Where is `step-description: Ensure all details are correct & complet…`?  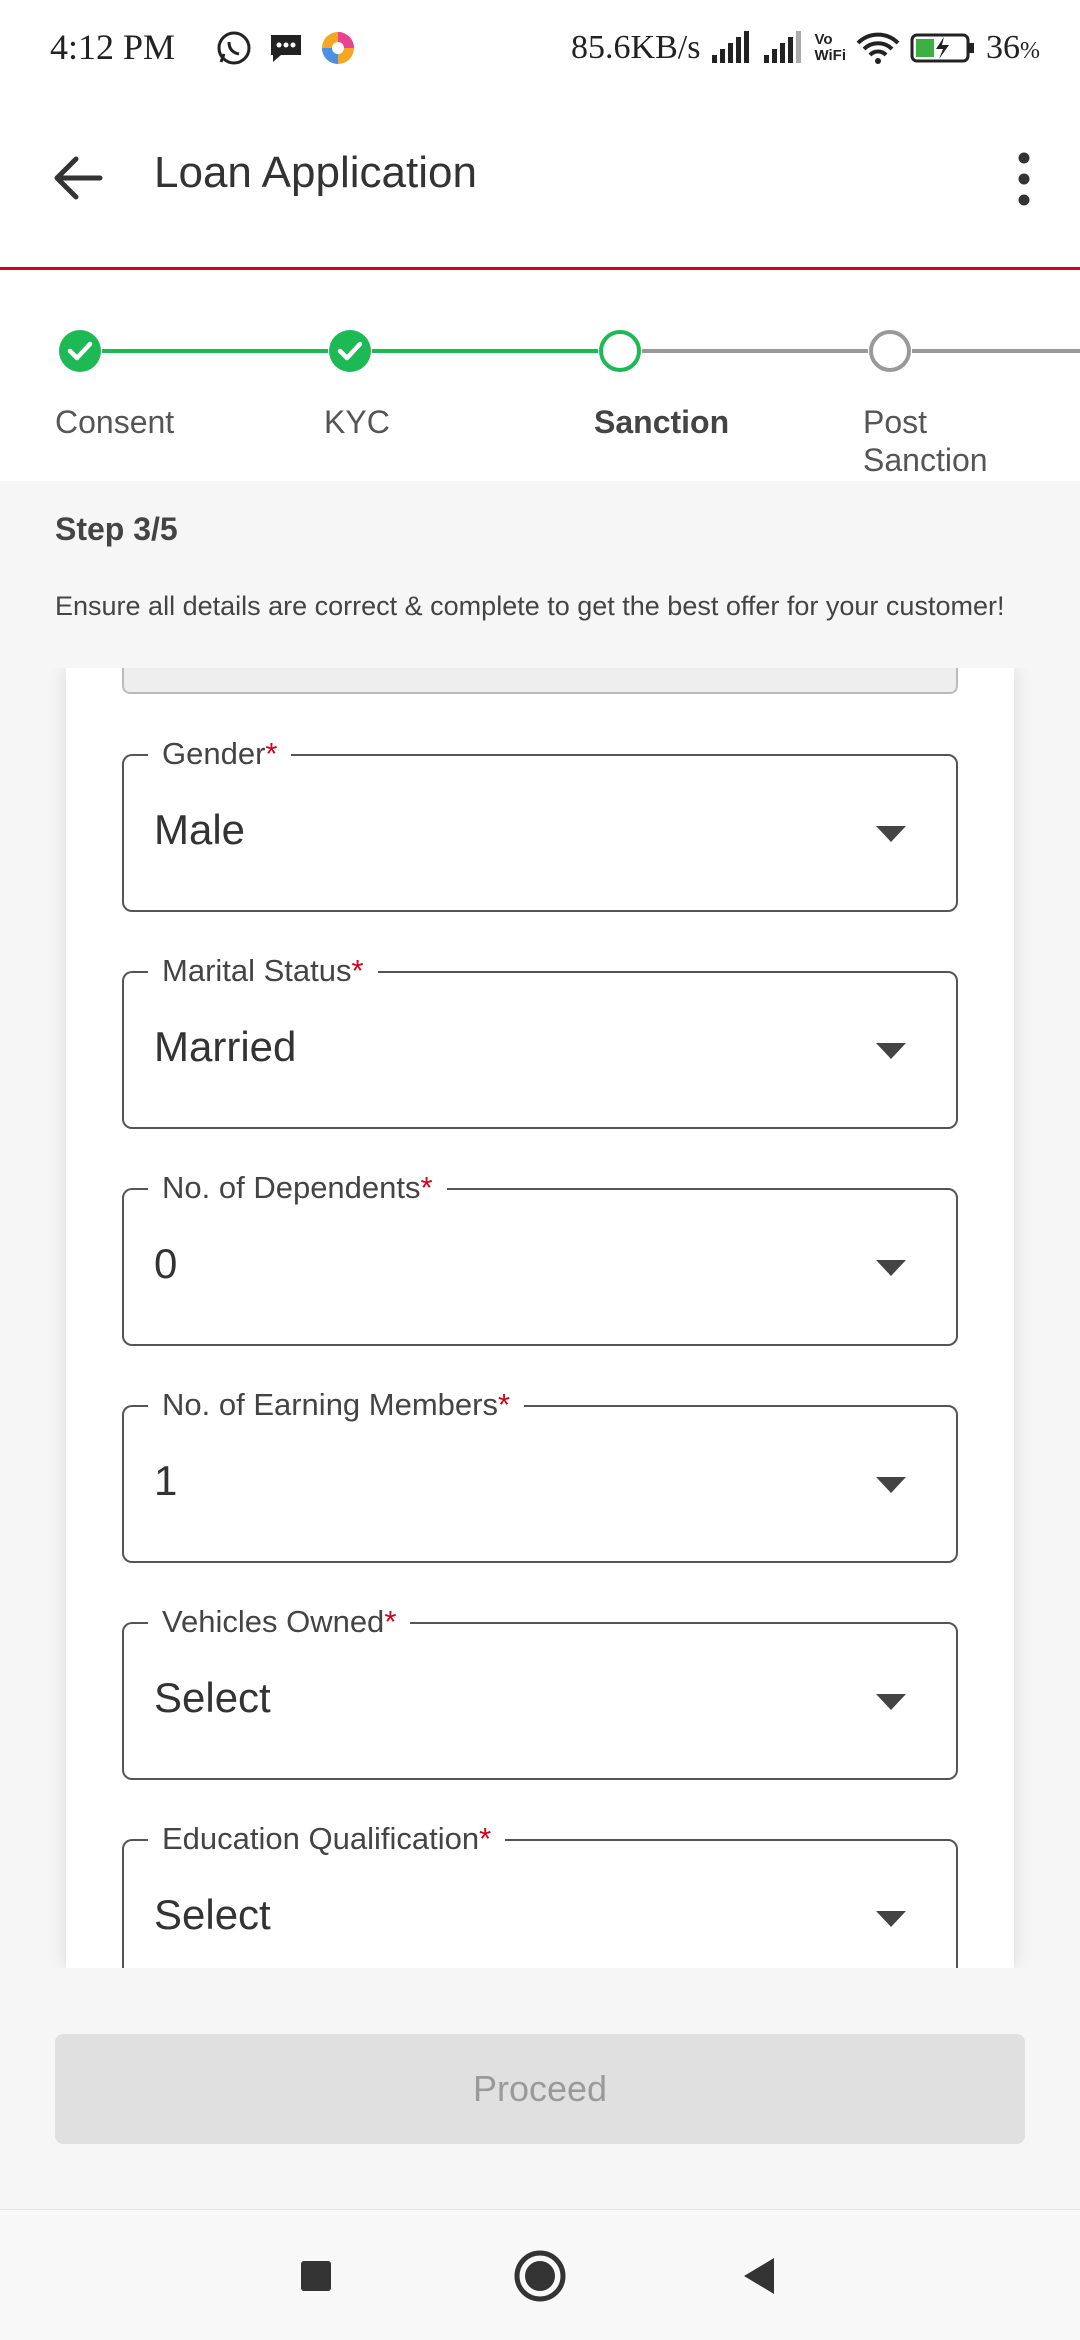
step-description: Ensure all details are correct & complet… is located at coordinates (530, 606).